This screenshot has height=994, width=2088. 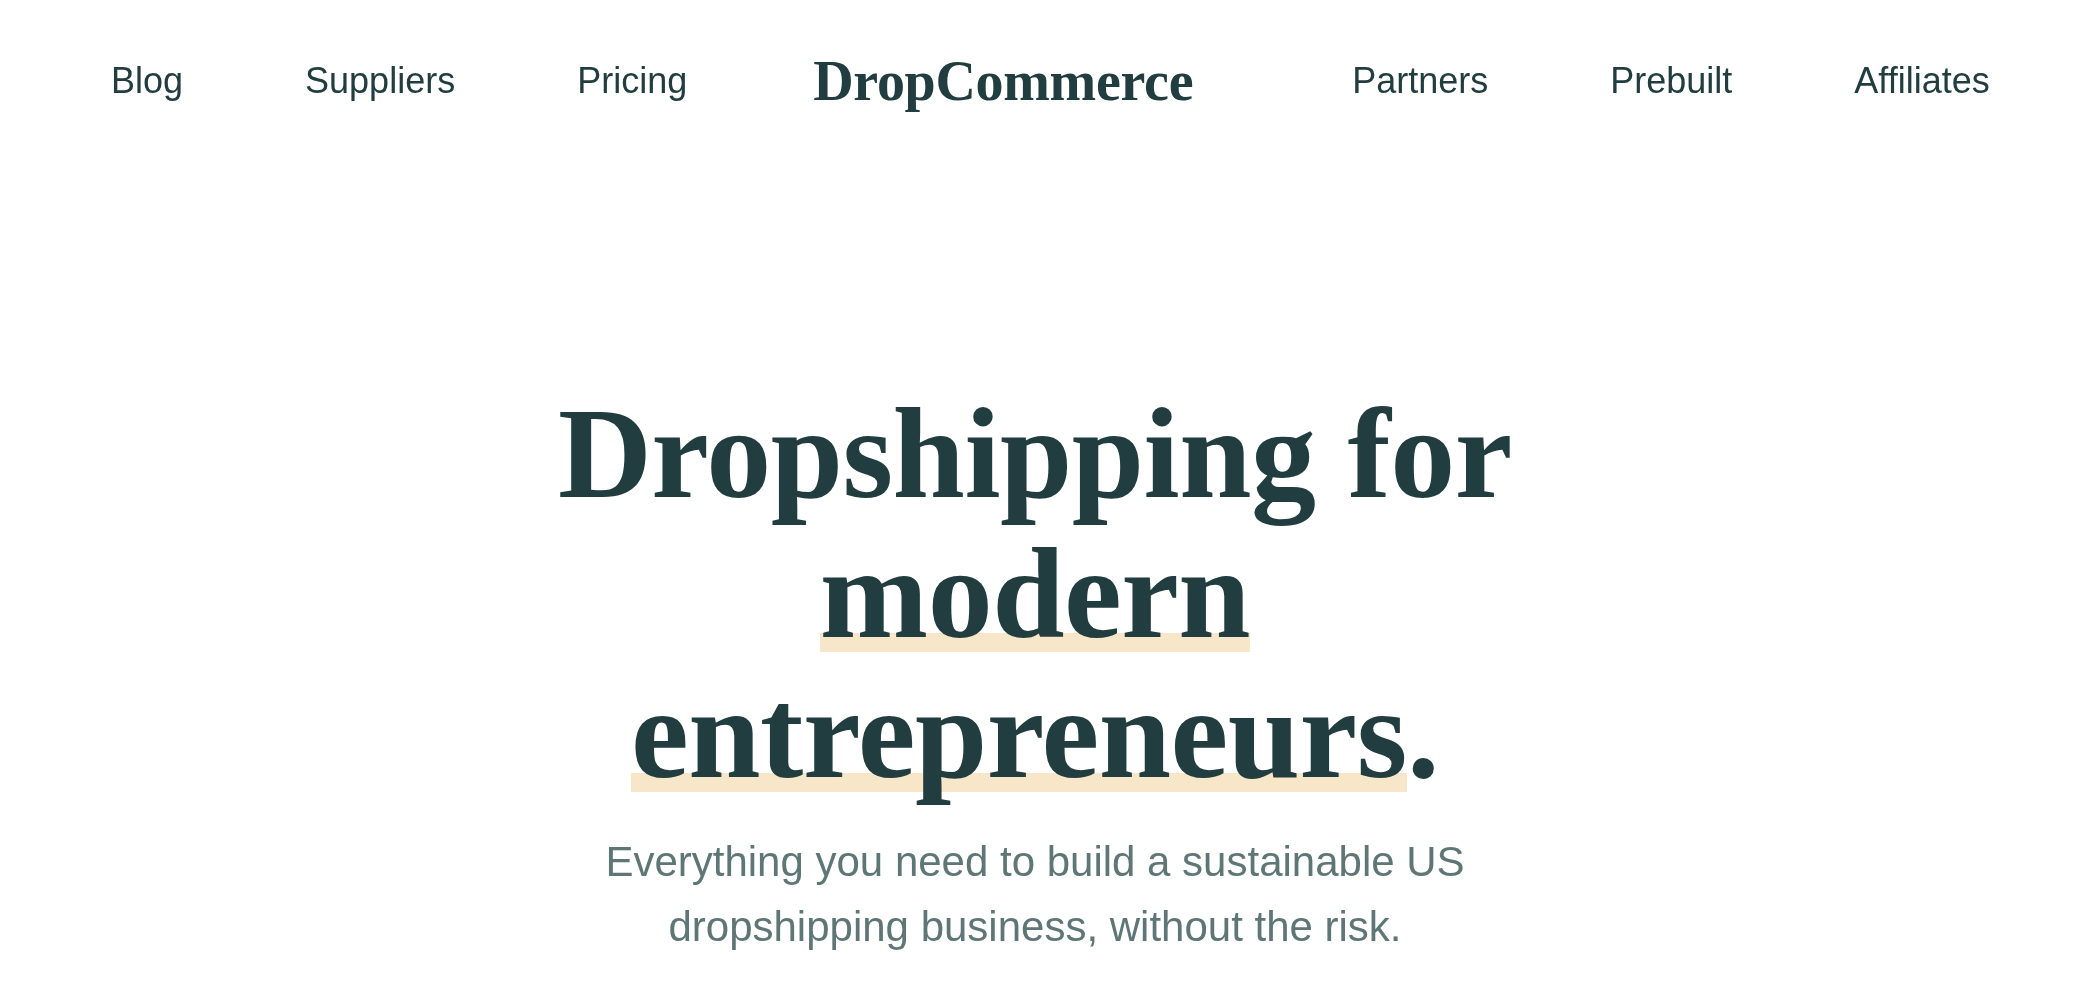 I want to click on nav-link: Suppliers, so click(x=380, y=81).